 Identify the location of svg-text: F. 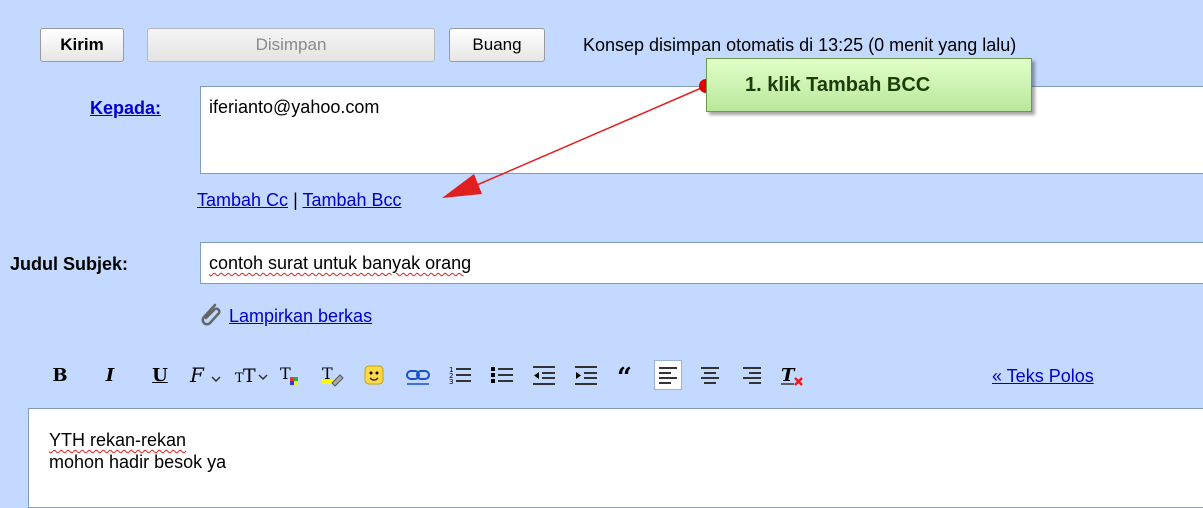
(197, 375).